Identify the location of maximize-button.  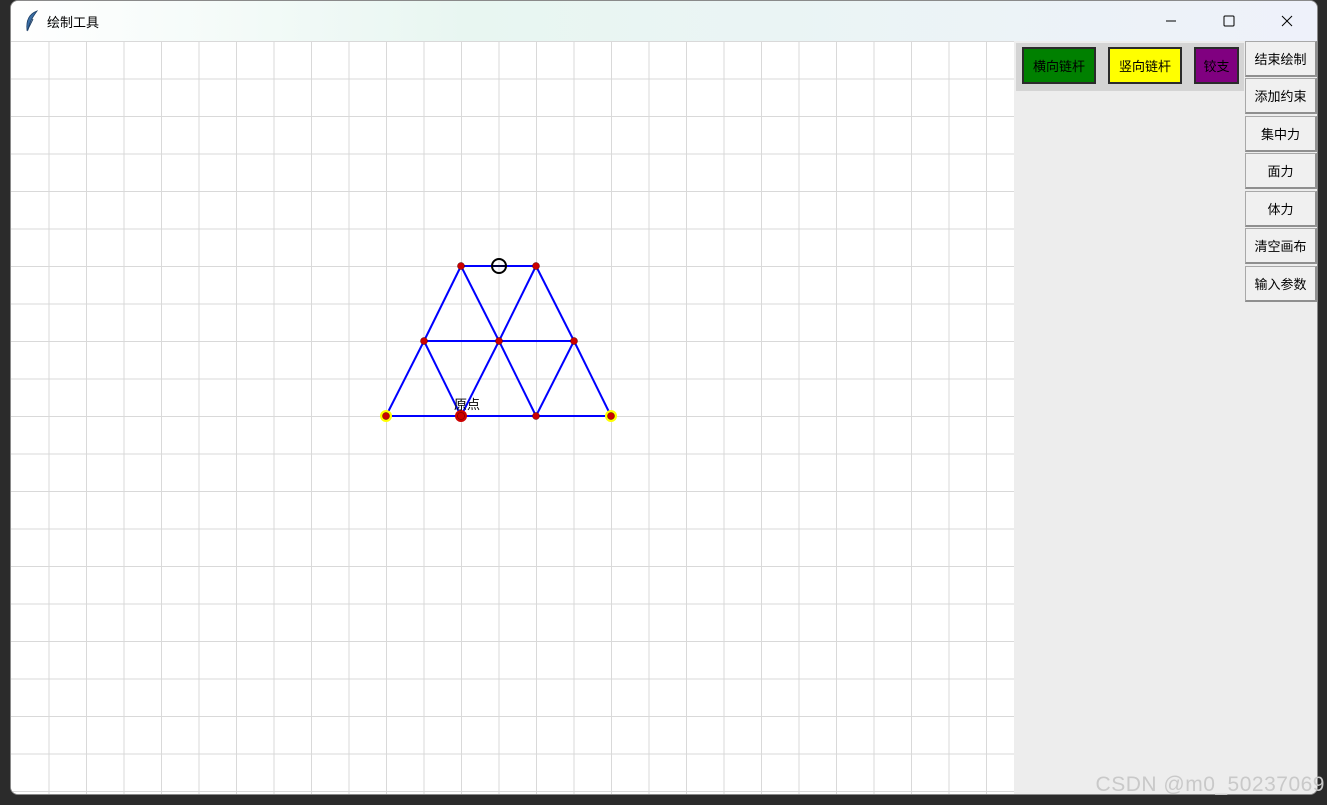
(1229, 21).